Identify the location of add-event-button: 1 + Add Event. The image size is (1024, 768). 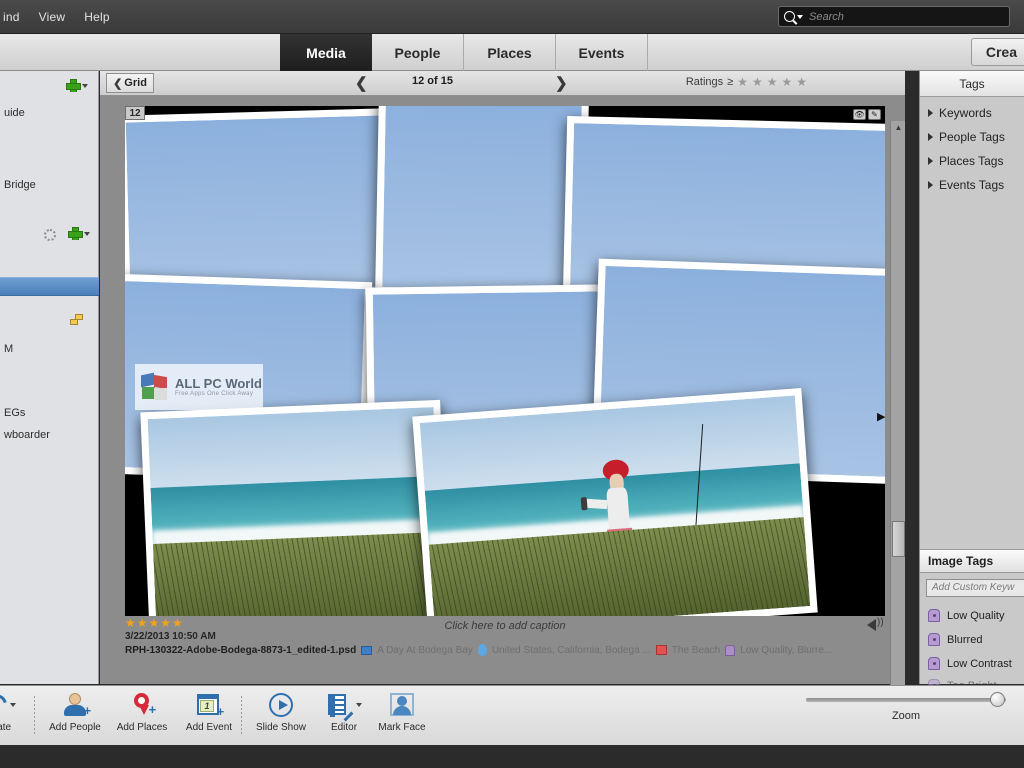
(209, 711).